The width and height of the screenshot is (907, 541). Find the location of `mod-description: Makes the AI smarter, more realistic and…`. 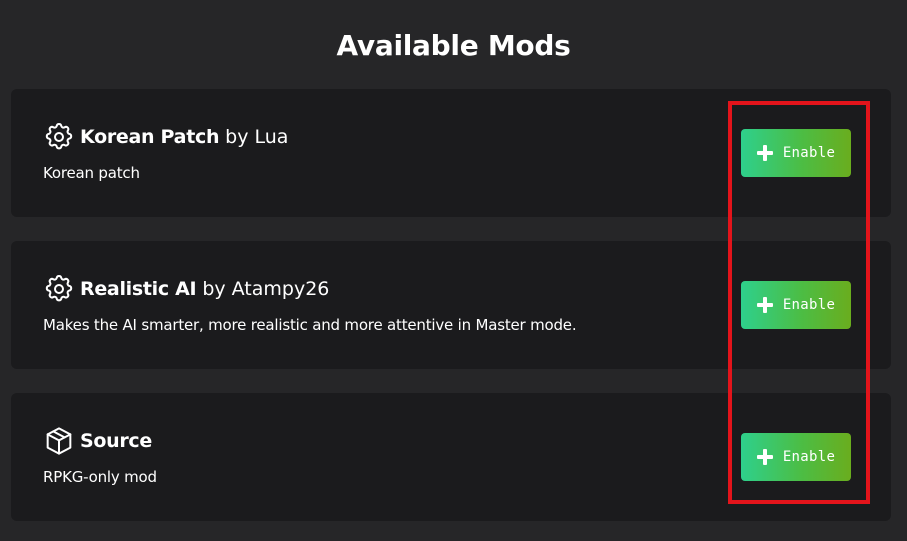

mod-description: Makes the AI smarter, more realistic and… is located at coordinates (310, 325).